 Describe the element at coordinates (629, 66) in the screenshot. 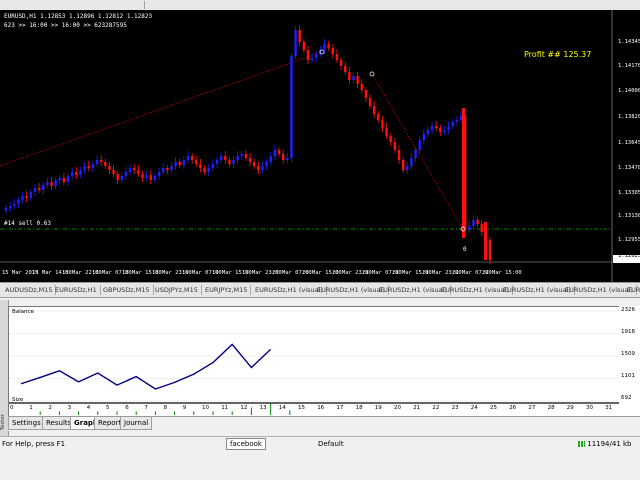

I see `price-axis-label: 1.14170` at that location.